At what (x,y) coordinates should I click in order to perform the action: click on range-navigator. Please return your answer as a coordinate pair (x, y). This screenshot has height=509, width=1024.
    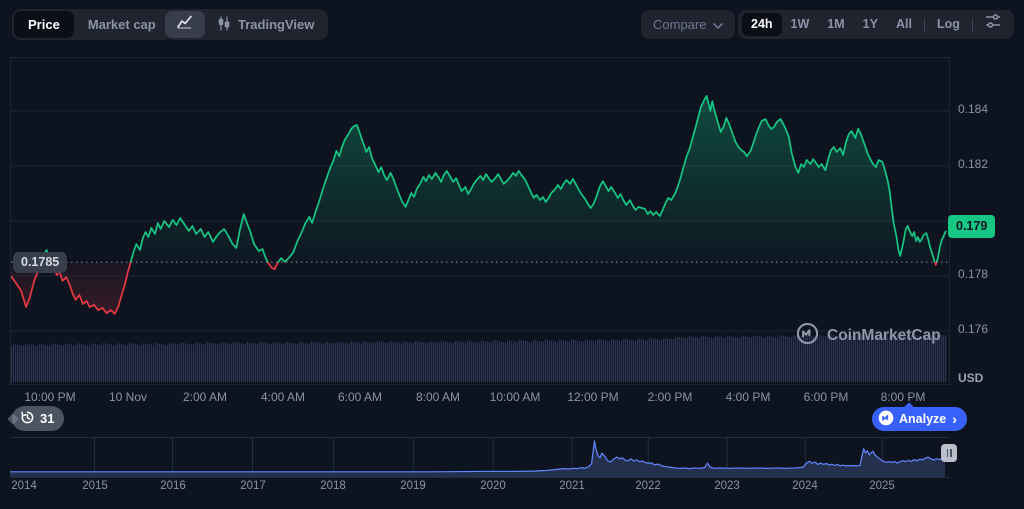
    Looking at the image, I should click on (480, 457).